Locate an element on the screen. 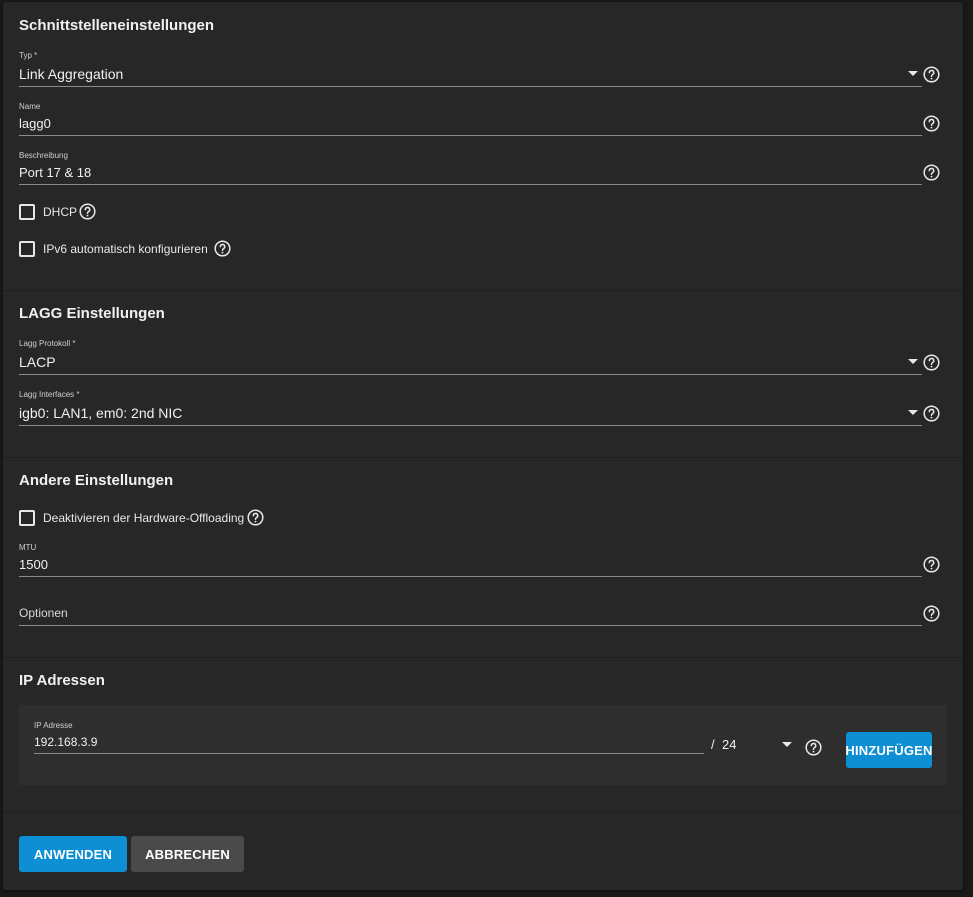  type-underline is located at coordinates (470, 86).